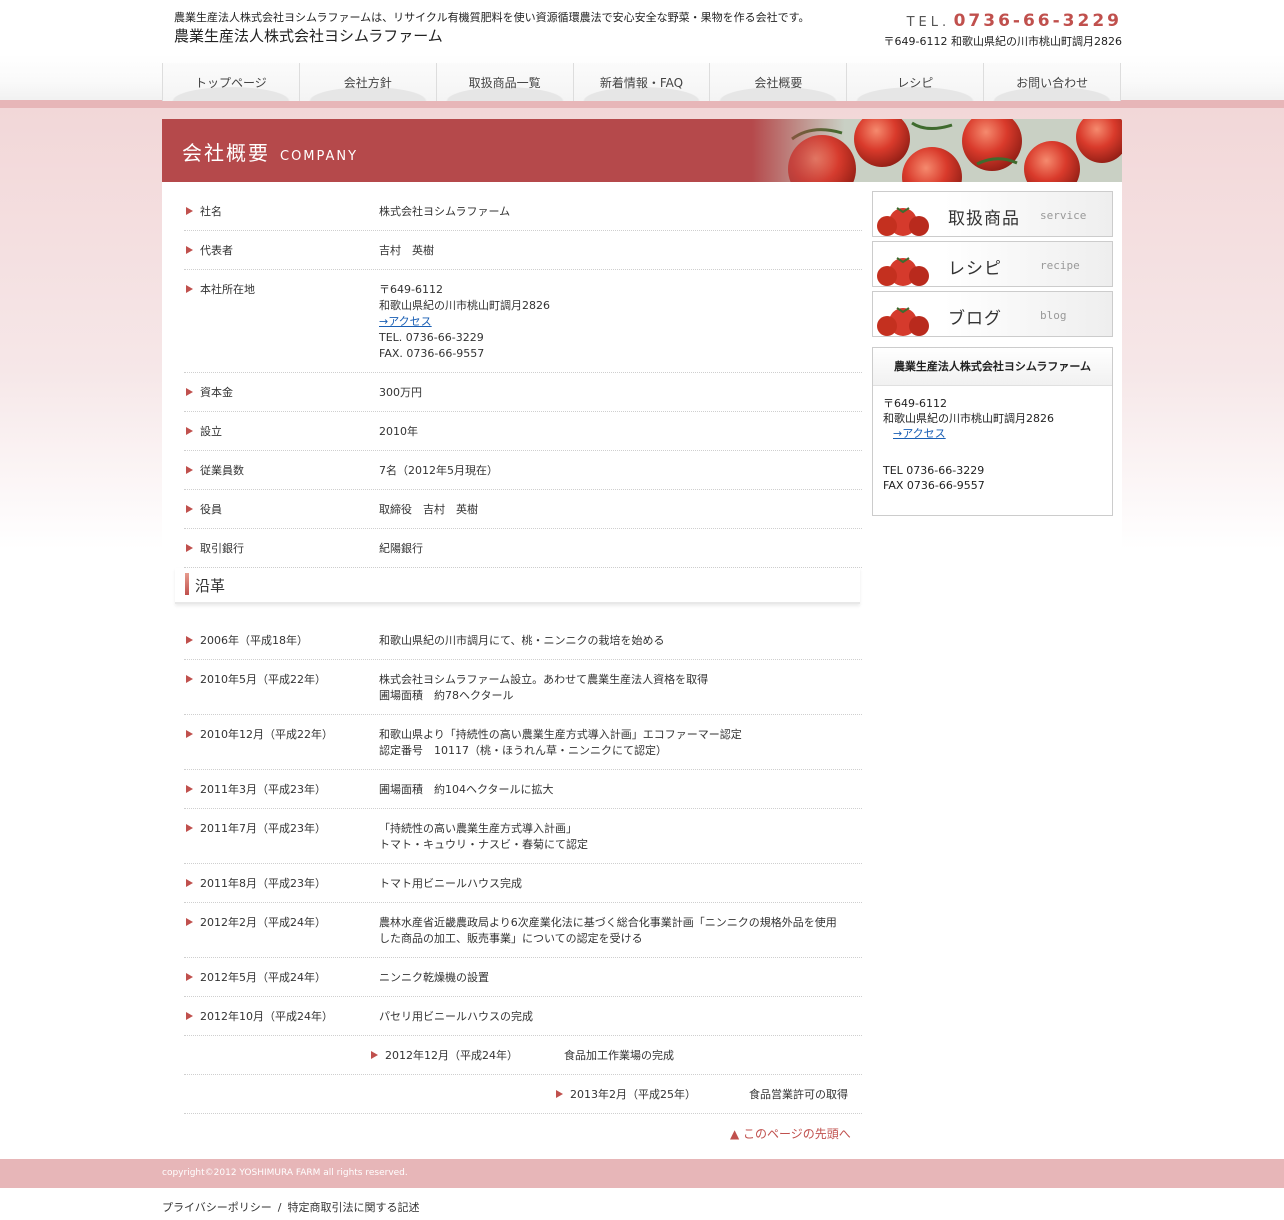  Describe the element at coordinates (916, 82) in the screenshot. I see `nav-item-recipe: レシピ` at that location.